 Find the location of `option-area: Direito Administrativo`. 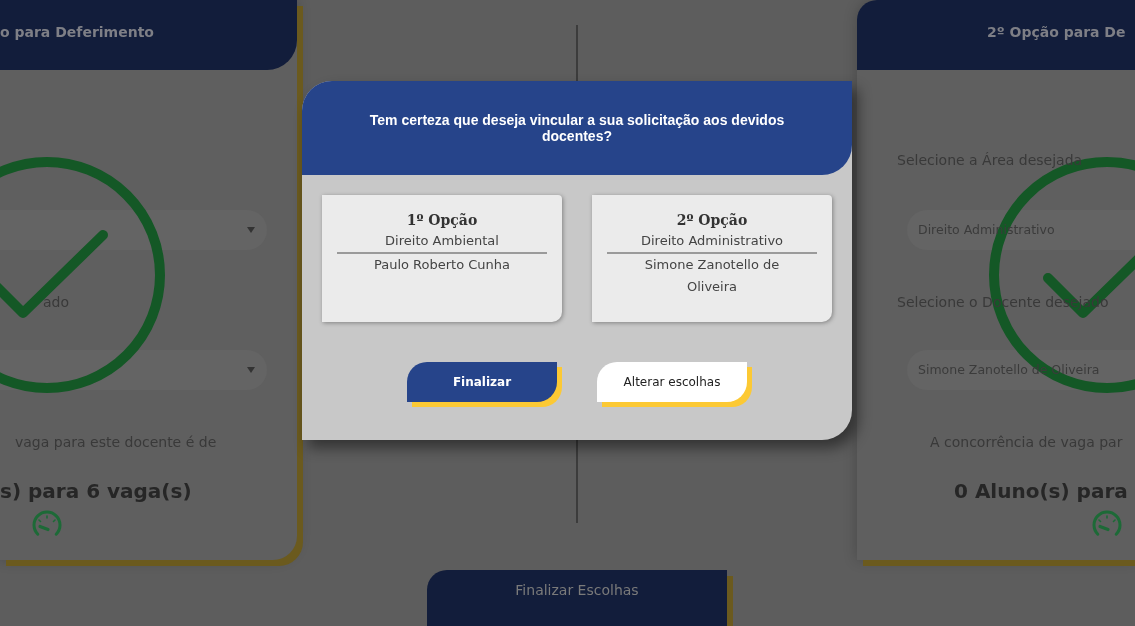

option-area: Direito Administrativo is located at coordinates (712, 241).